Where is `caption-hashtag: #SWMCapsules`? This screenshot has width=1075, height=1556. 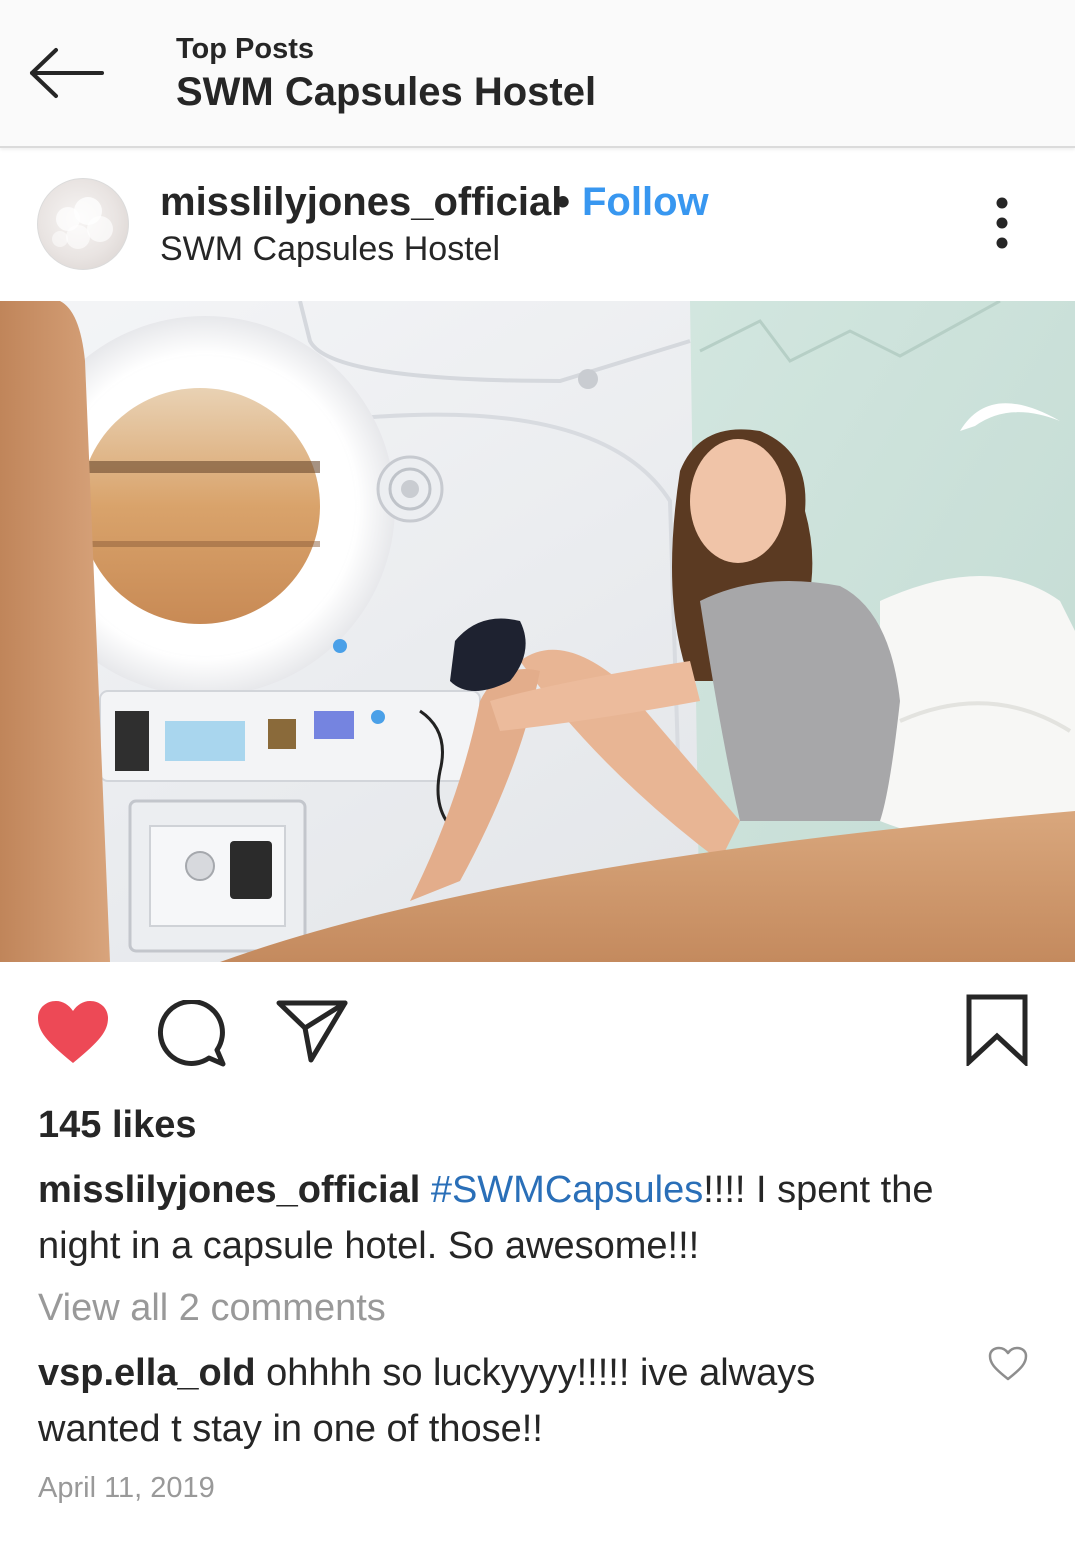 caption-hashtag: #SWMCapsules is located at coordinates (567, 1190).